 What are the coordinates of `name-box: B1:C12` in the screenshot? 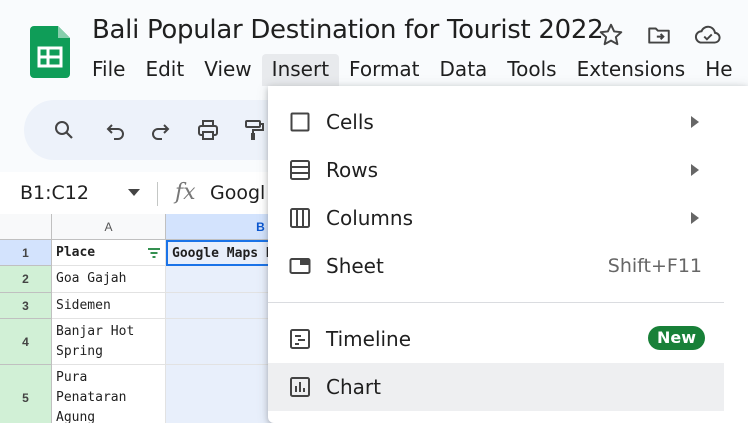 It's located at (54, 193).